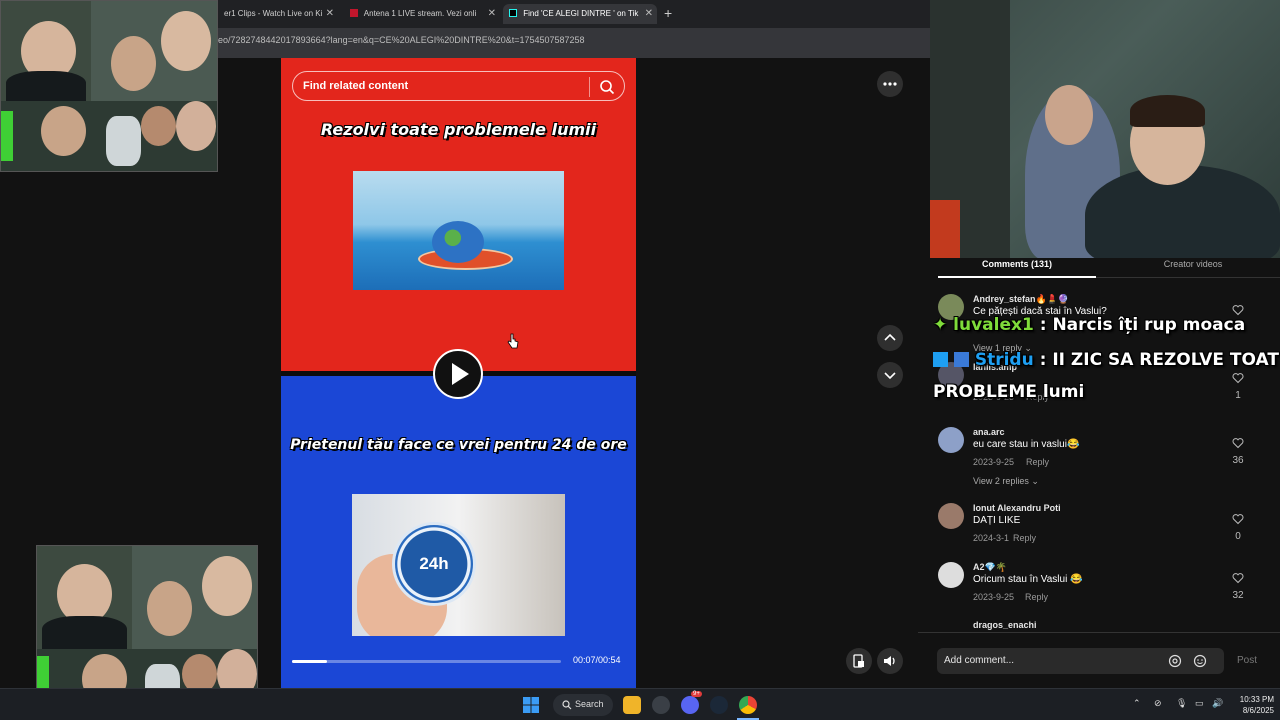  What do you see at coordinates (1103, 626) in the screenshot?
I see `comment-item: dragos_enachi` at bounding box center [1103, 626].